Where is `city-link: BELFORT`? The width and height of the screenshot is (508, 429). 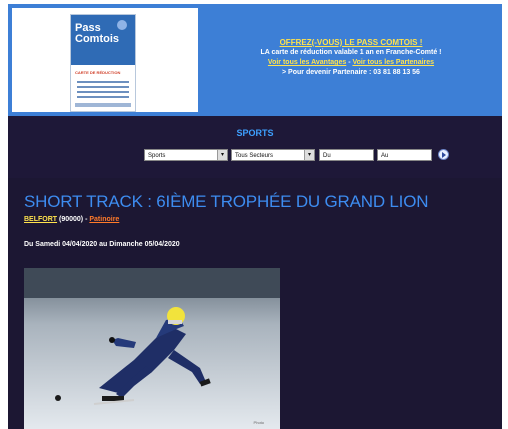 city-link: BELFORT is located at coordinates (40, 219).